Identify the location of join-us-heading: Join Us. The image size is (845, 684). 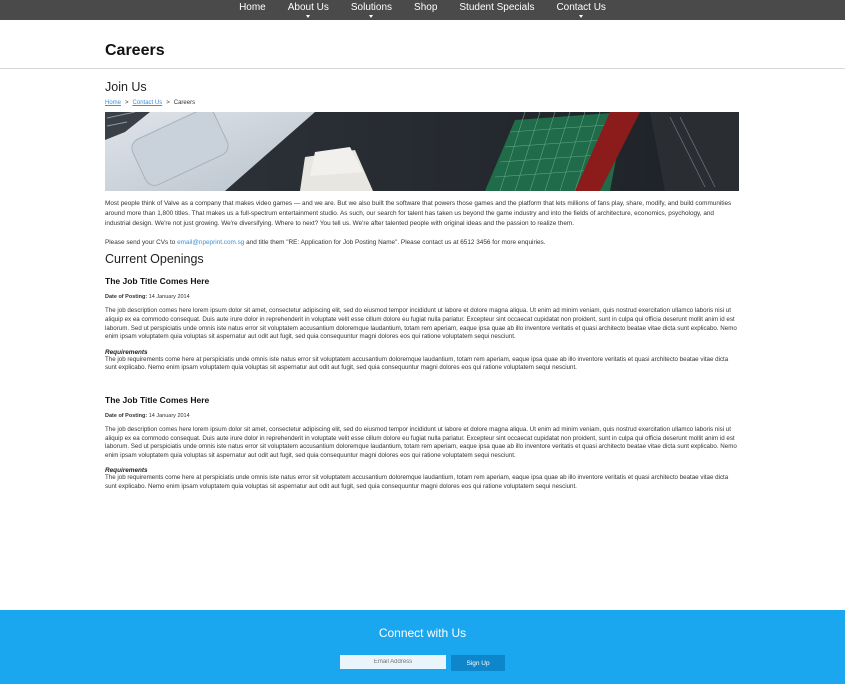
(126, 87).